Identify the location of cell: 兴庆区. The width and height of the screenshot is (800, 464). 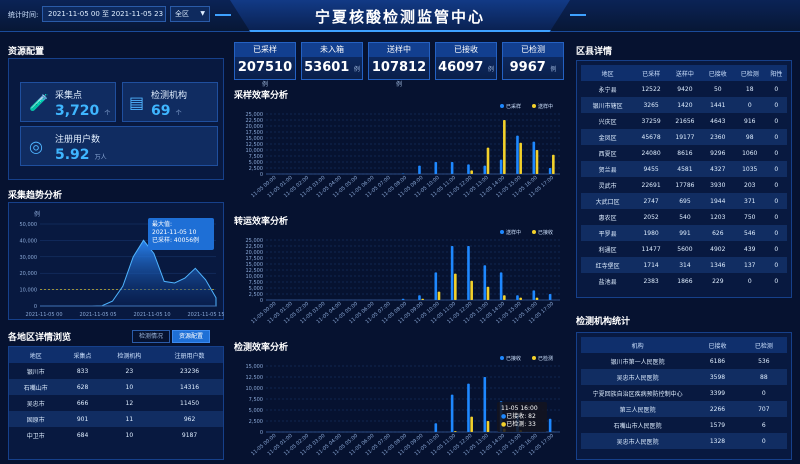
(607, 122).